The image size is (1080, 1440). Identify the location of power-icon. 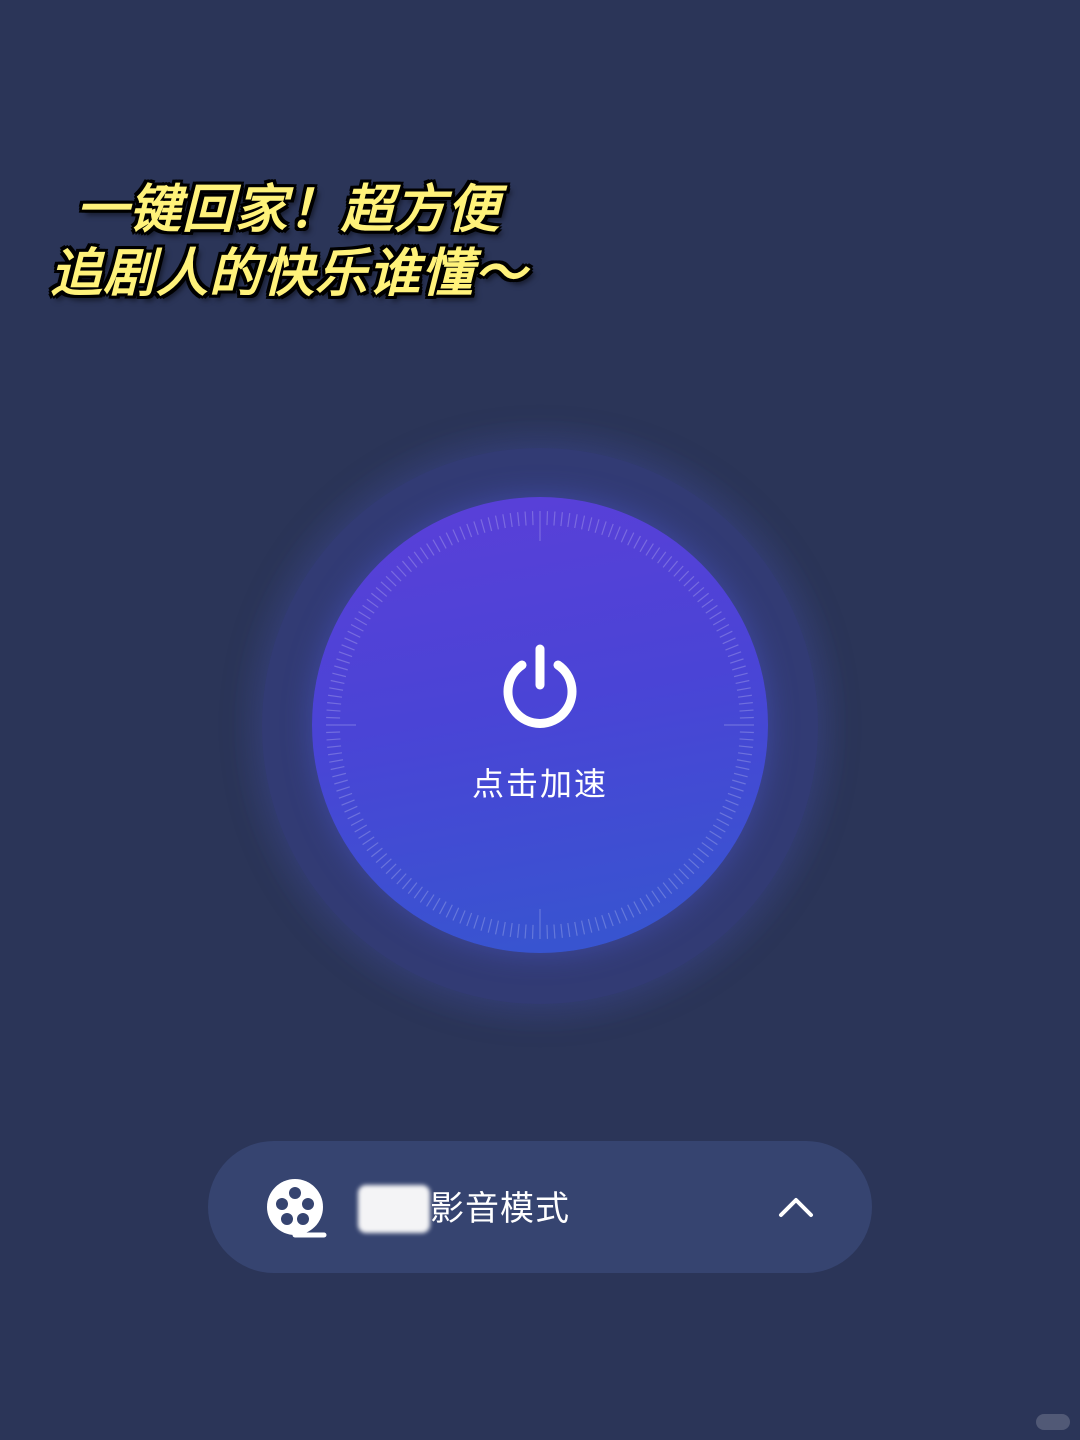
(540, 686).